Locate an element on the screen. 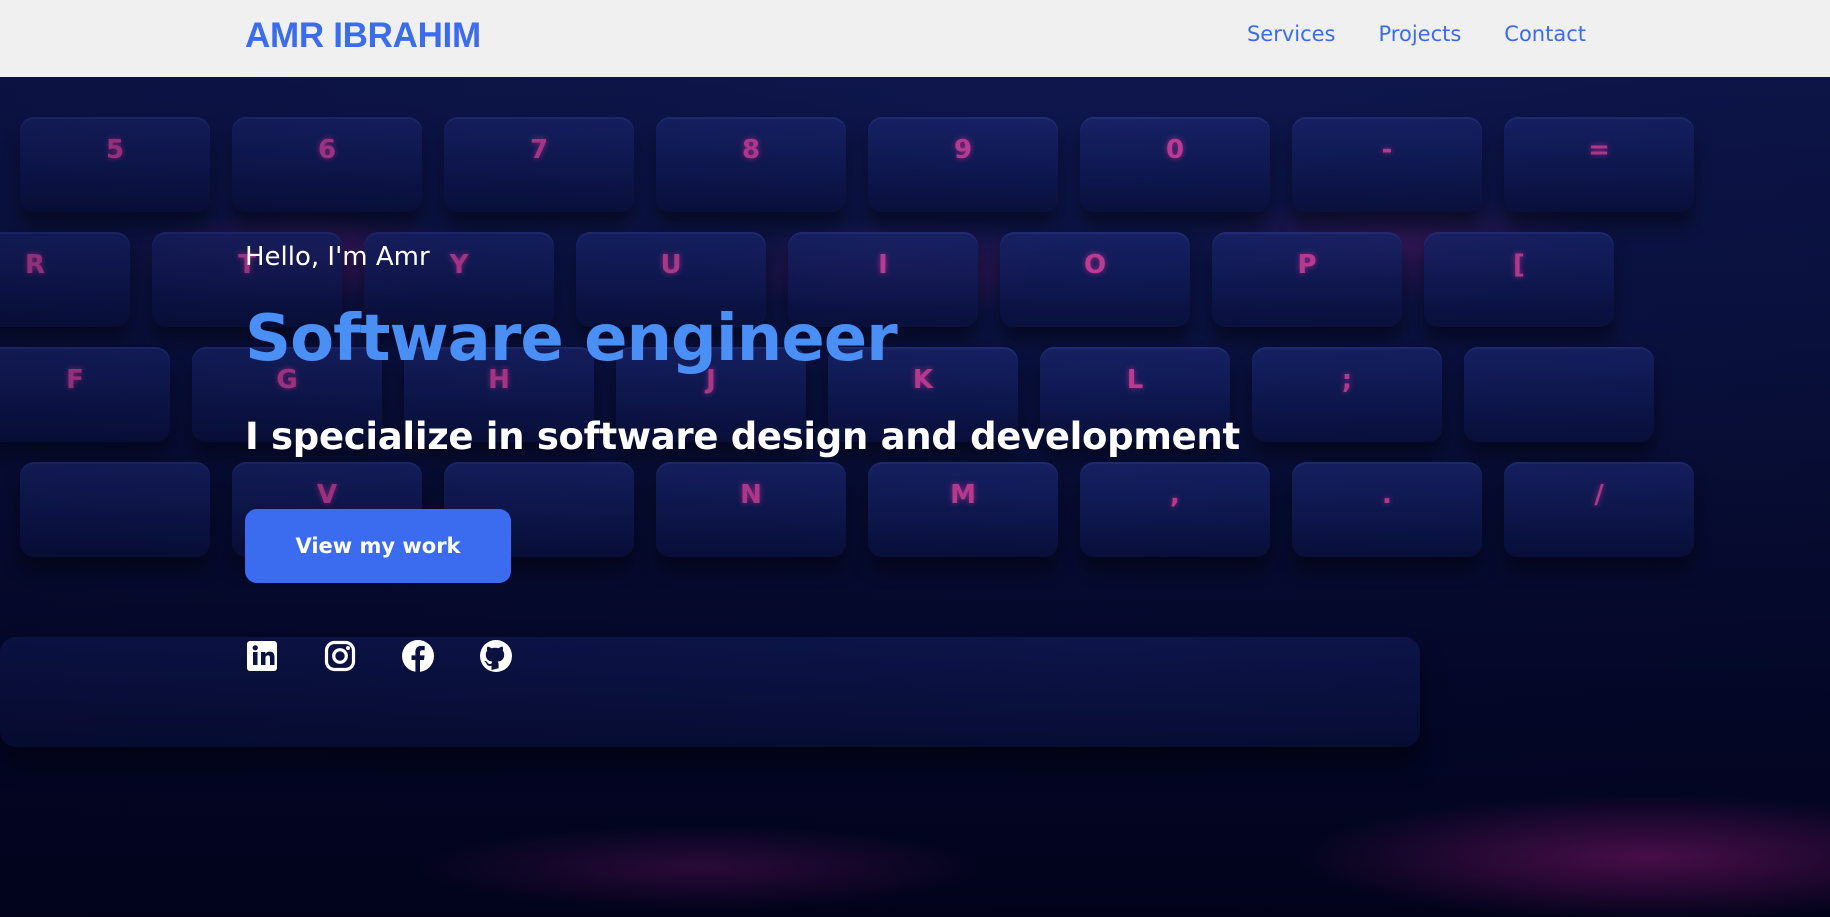  nav-link-contact: Contact is located at coordinates (1545, 34).